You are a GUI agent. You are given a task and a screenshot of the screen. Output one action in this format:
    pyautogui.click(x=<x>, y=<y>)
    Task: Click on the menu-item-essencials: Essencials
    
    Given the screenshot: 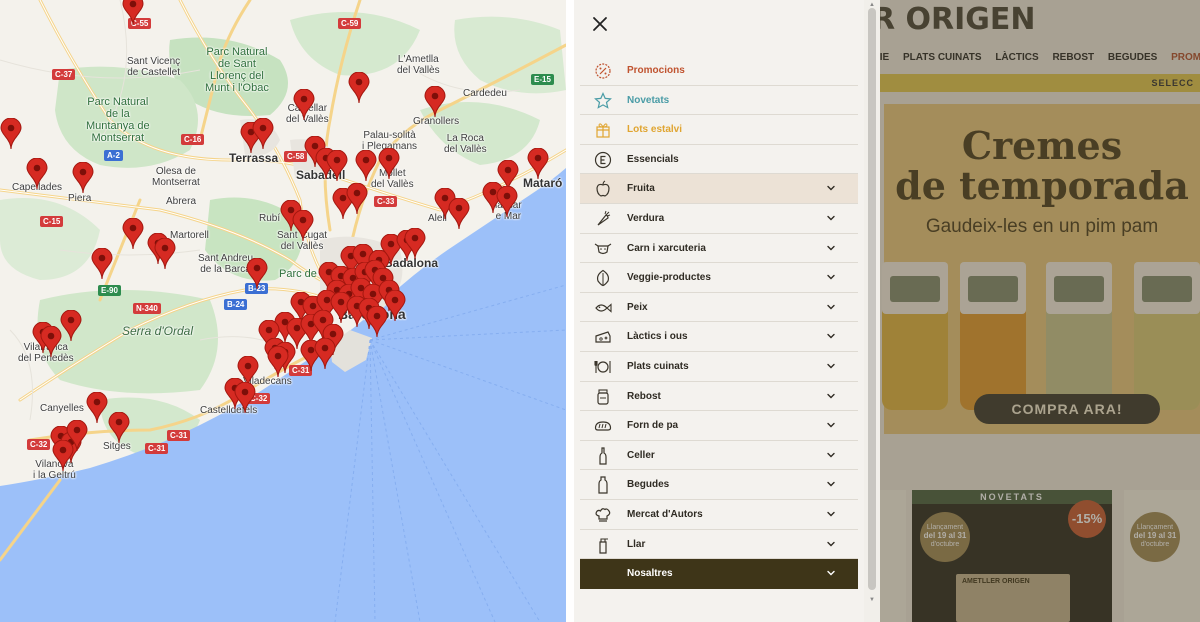 What is the action you would take?
    pyautogui.click(x=719, y=160)
    